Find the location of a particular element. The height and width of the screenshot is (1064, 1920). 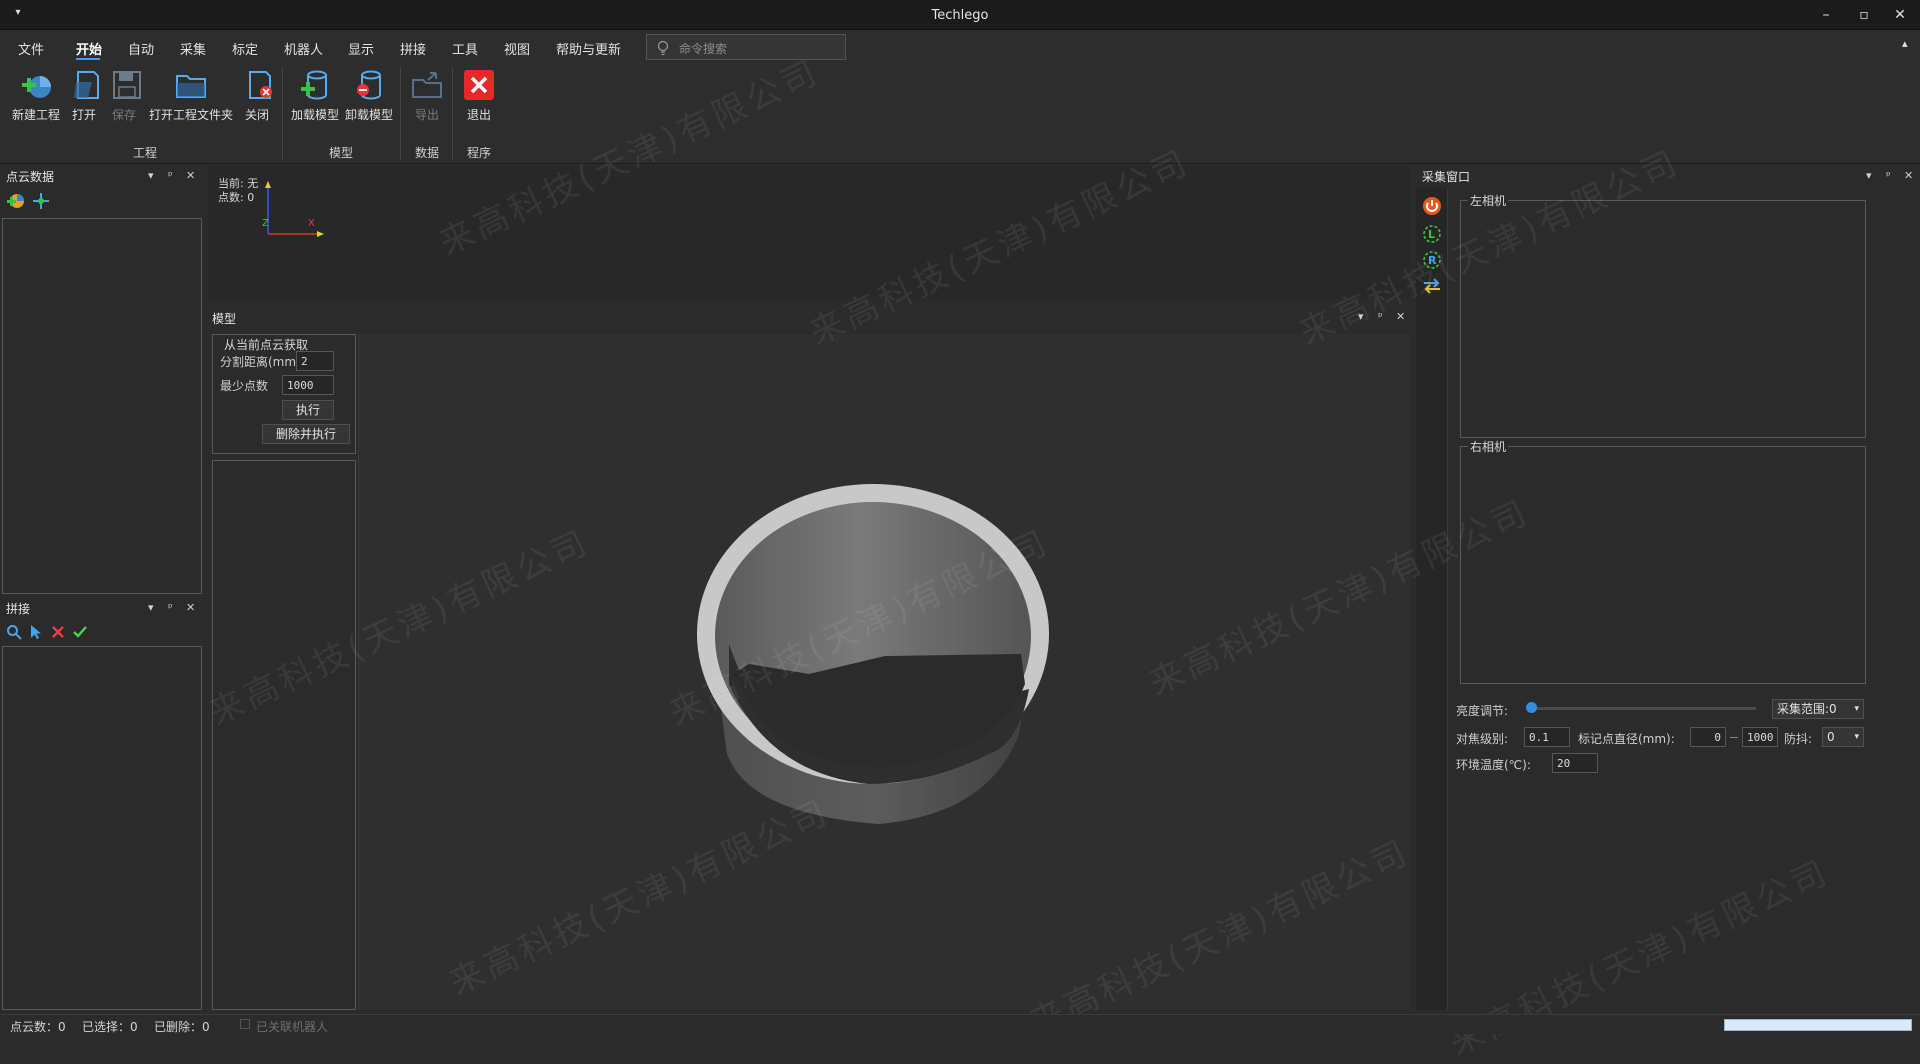

minimize-button: – is located at coordinates (1826, 15).